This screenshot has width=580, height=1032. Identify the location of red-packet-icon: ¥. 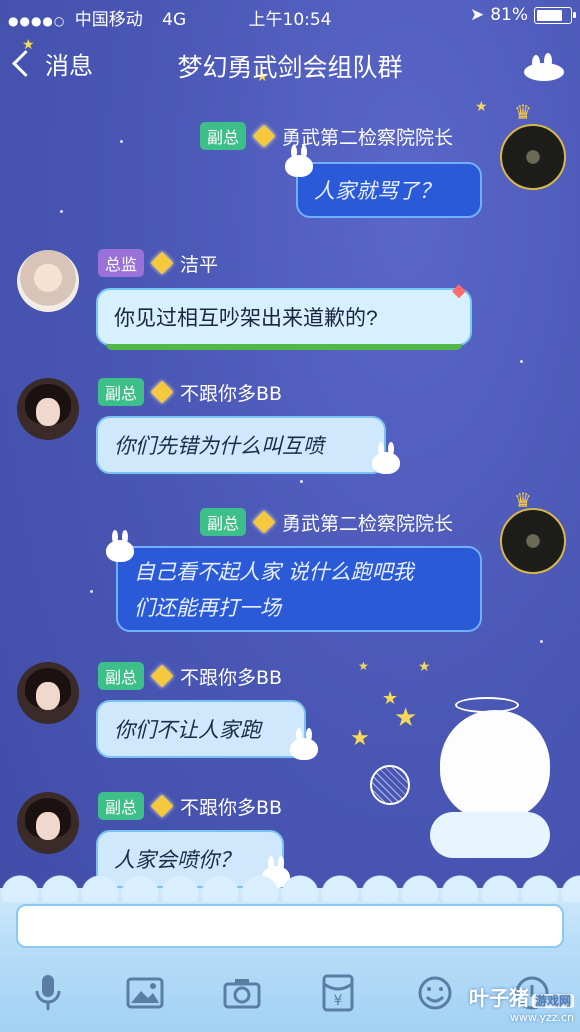
(338, 993).